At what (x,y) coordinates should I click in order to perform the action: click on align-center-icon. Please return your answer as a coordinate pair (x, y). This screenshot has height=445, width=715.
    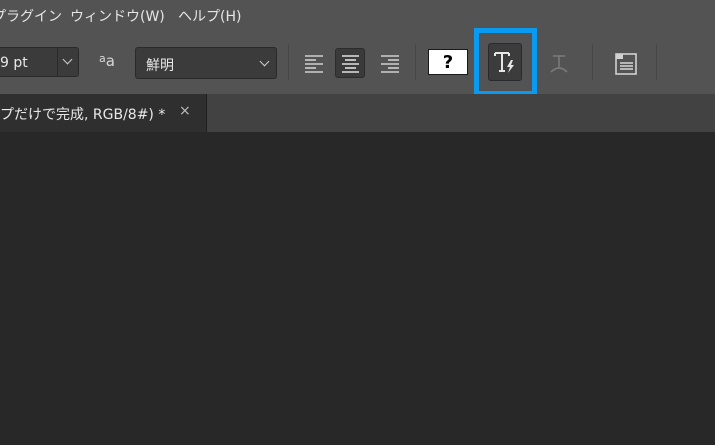
    Looking at the image, I should click on (350, 64).